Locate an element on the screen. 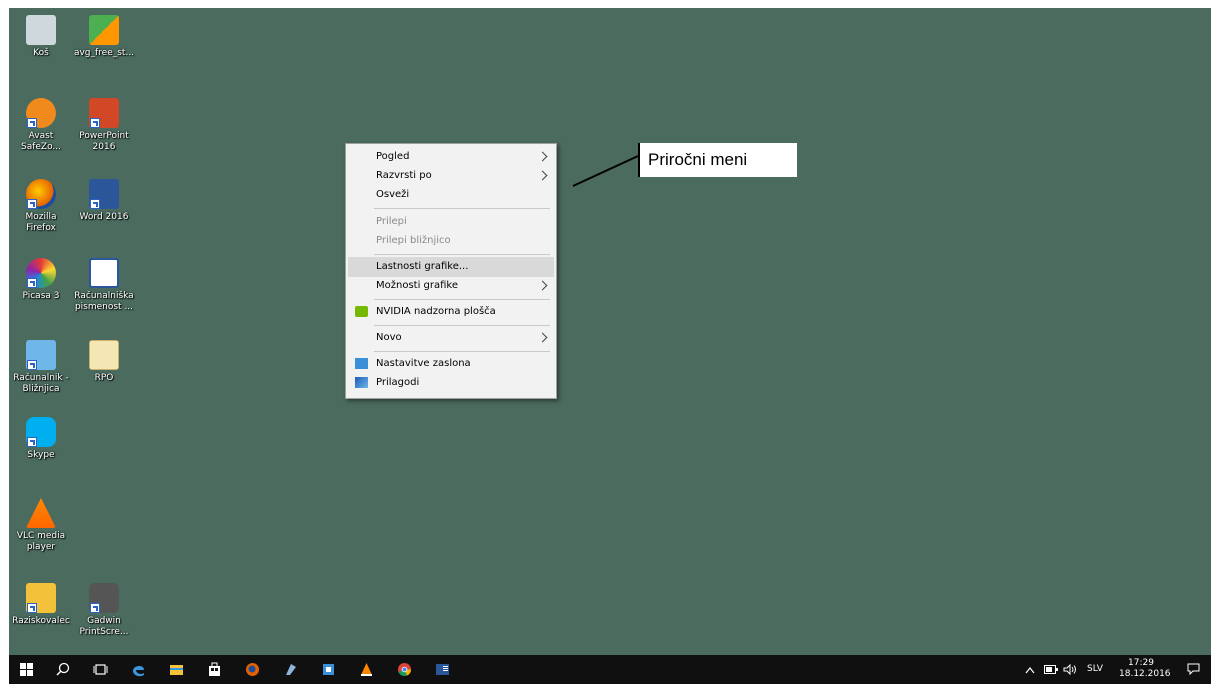 The height and width of the screenshot is (694, 1215). edge-icon is located at coordinates (138, 671).